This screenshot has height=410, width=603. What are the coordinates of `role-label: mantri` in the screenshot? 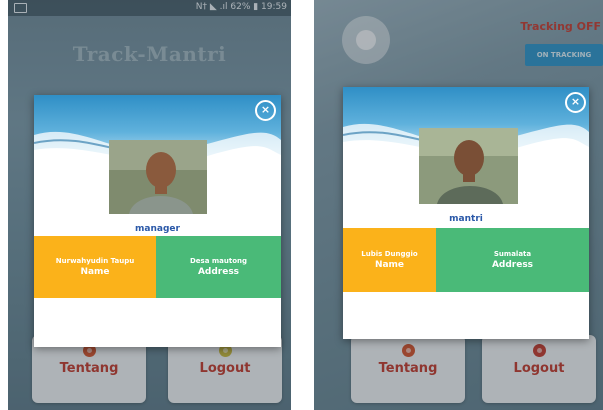 It's located at (466, 219).